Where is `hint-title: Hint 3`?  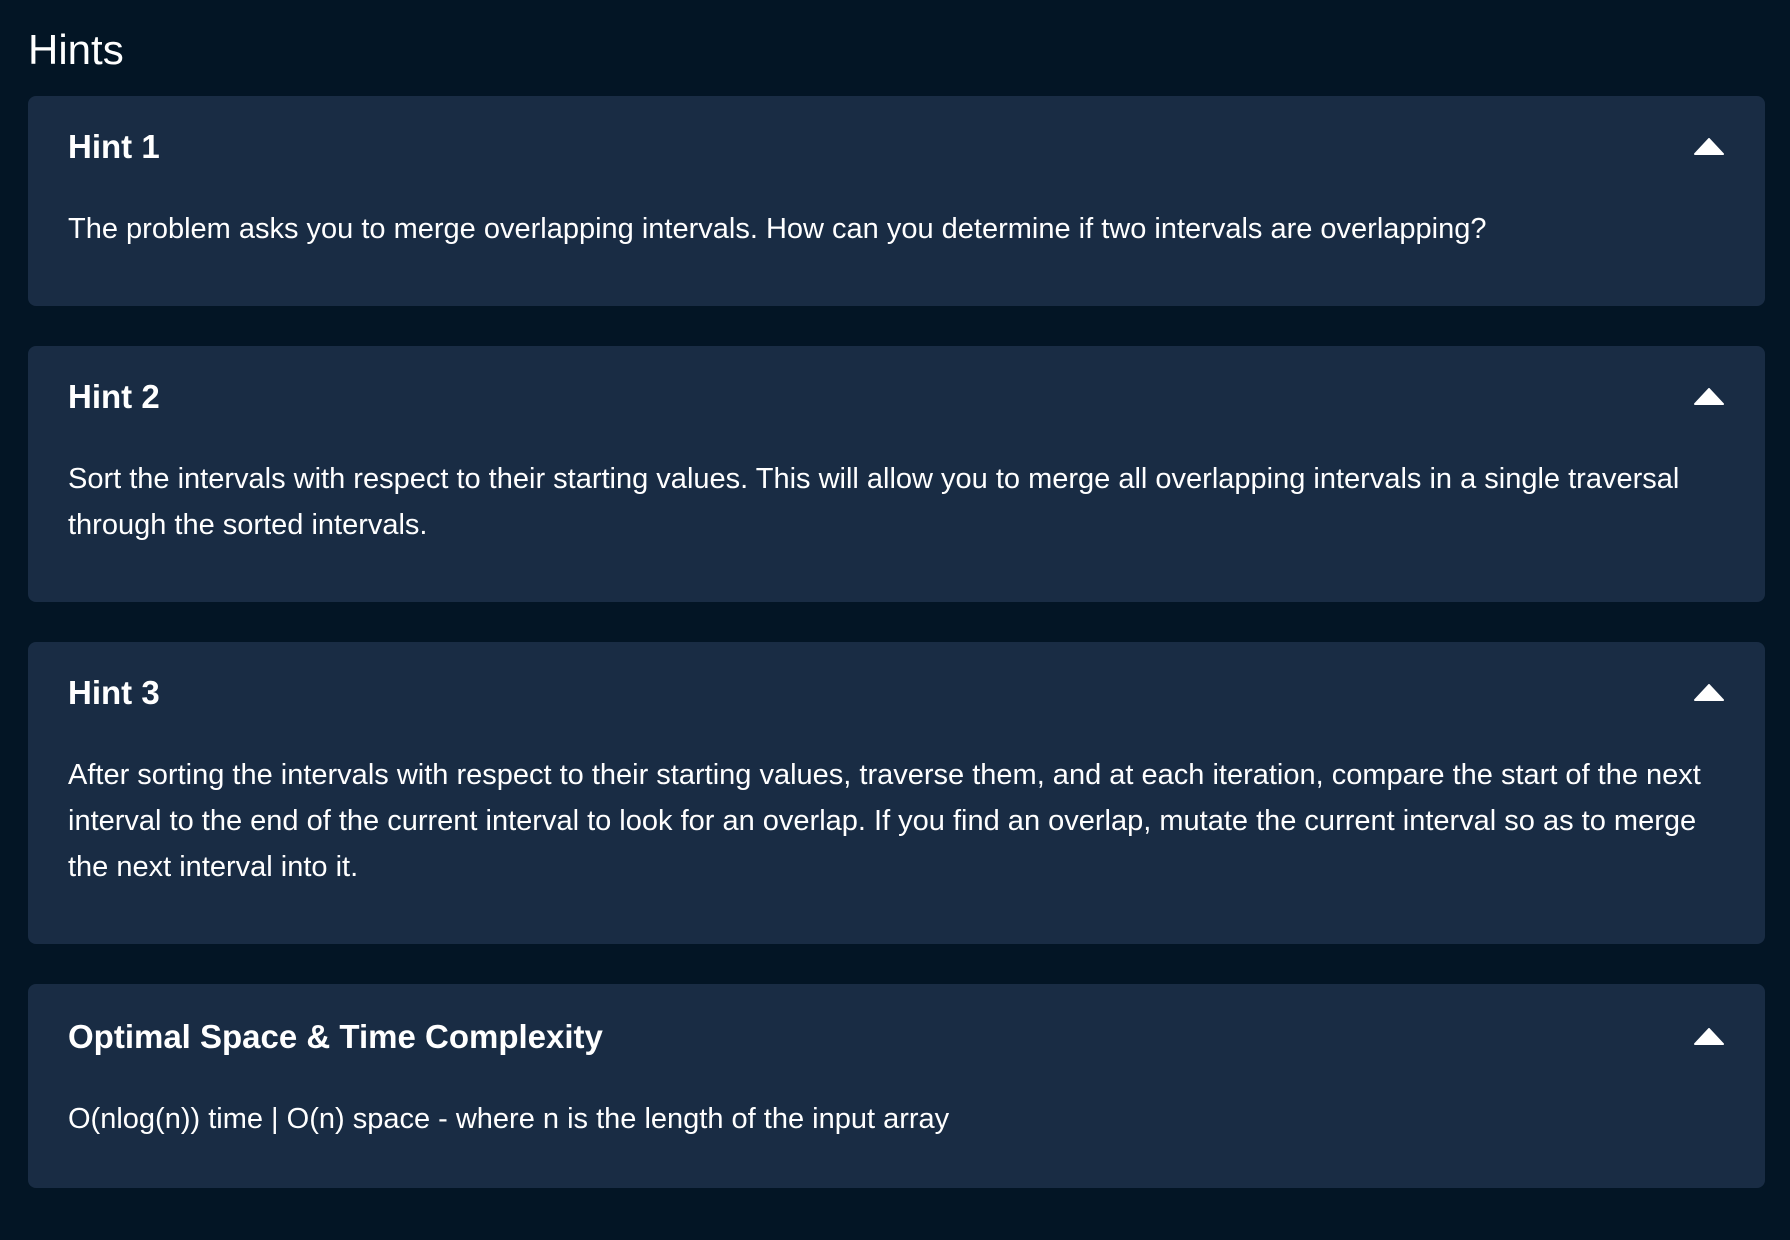
hint-title: Hint 3 is located at coordinates (114, 692).